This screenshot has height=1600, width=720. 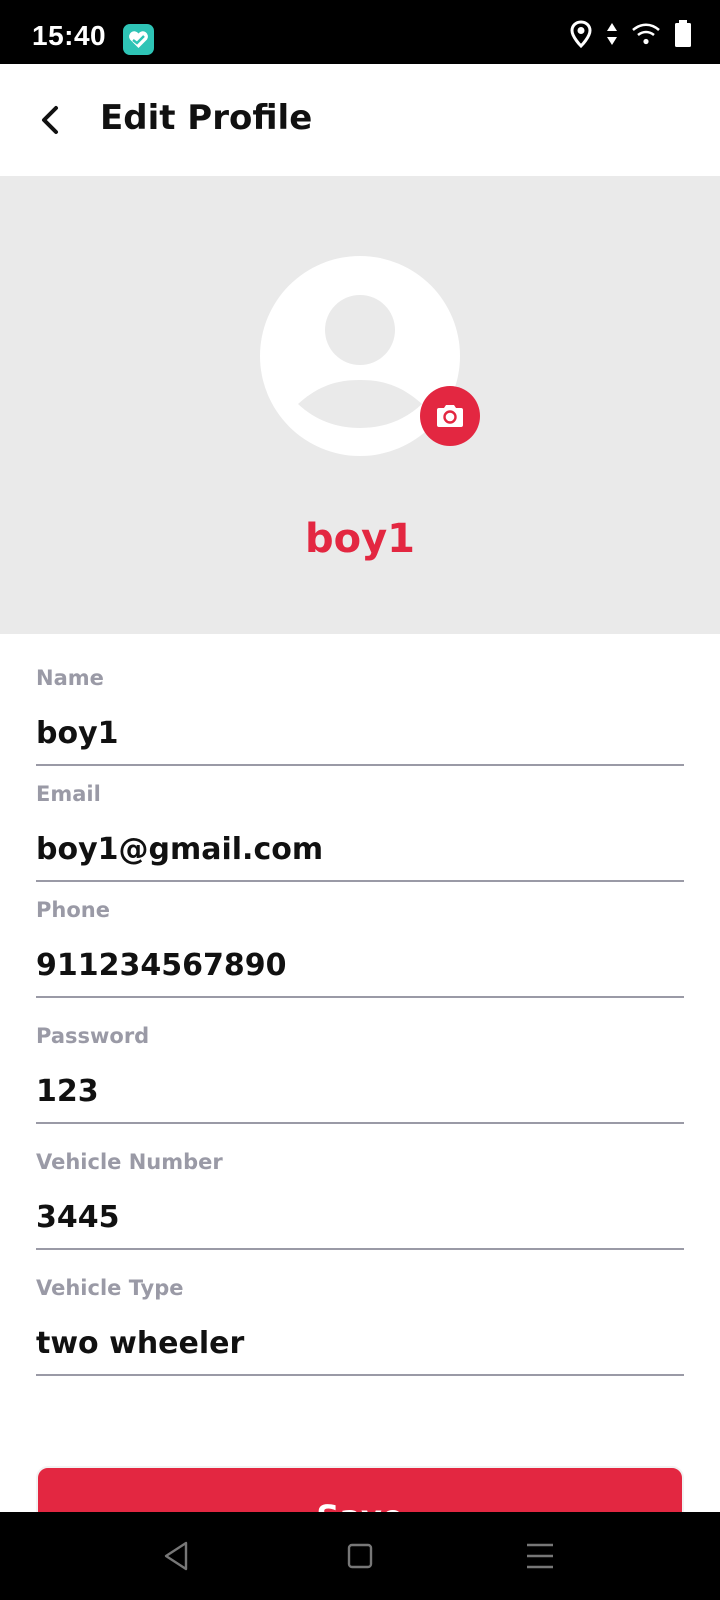 I want to click on nav-home-button, so click(x=360, y=1556).